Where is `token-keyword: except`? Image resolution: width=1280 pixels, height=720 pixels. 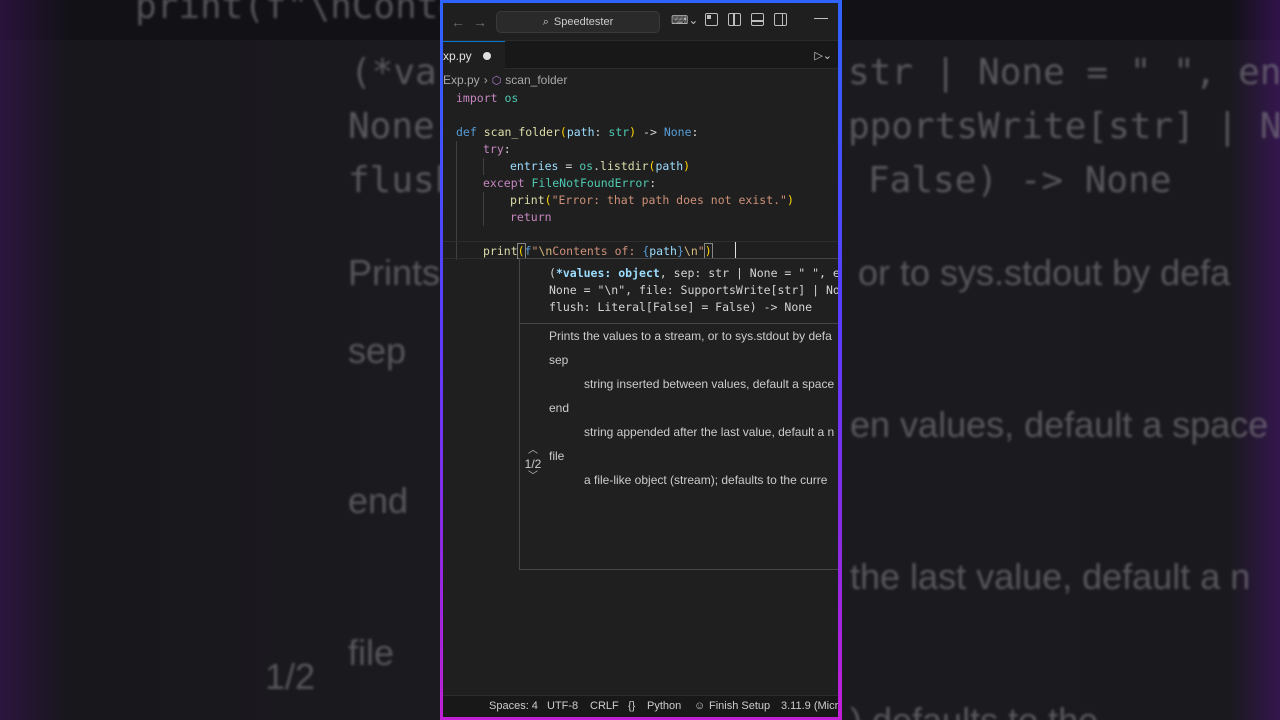
token-keyword: except is located at coordinates (504, 183).